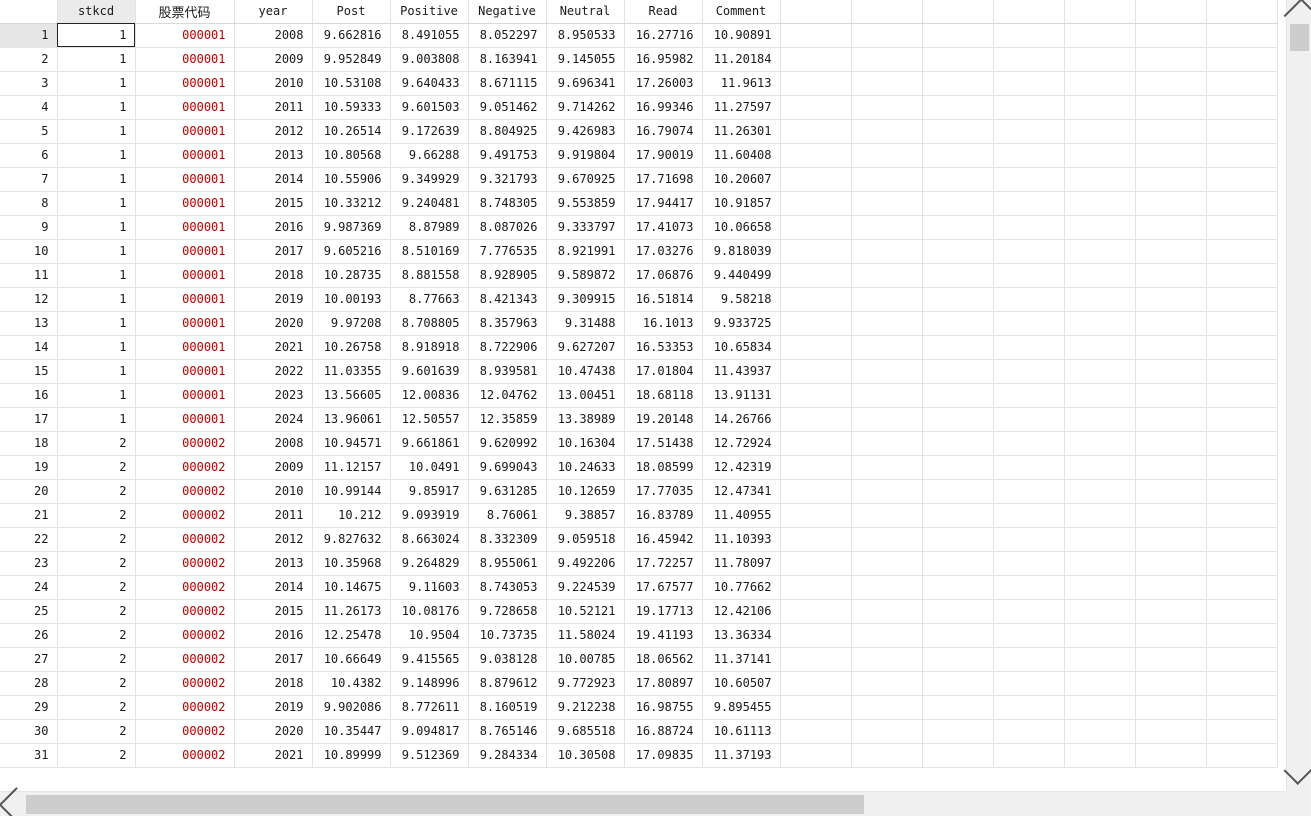 This screenshot has height=816, width=1311. I want to click on cell-comment: 11.26301, so click(741, 131).